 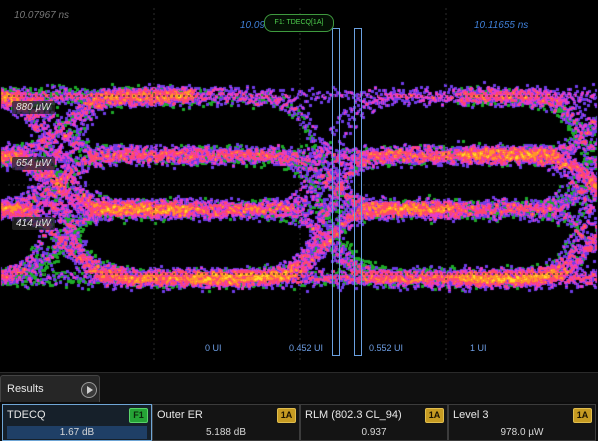 I want to click on result-outer-er: Outer ER 1A 5.188 dB, so click(x=226, y=422).